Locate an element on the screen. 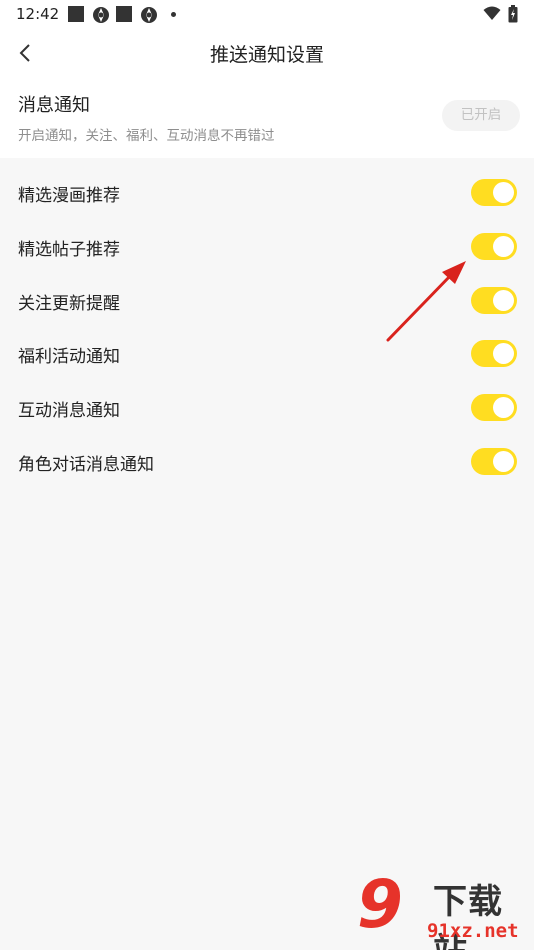 Image resolution: width=534 pixels, height=950 pixels. setting-label: 精选漫画推荐 is located at coordinates (69, 196).